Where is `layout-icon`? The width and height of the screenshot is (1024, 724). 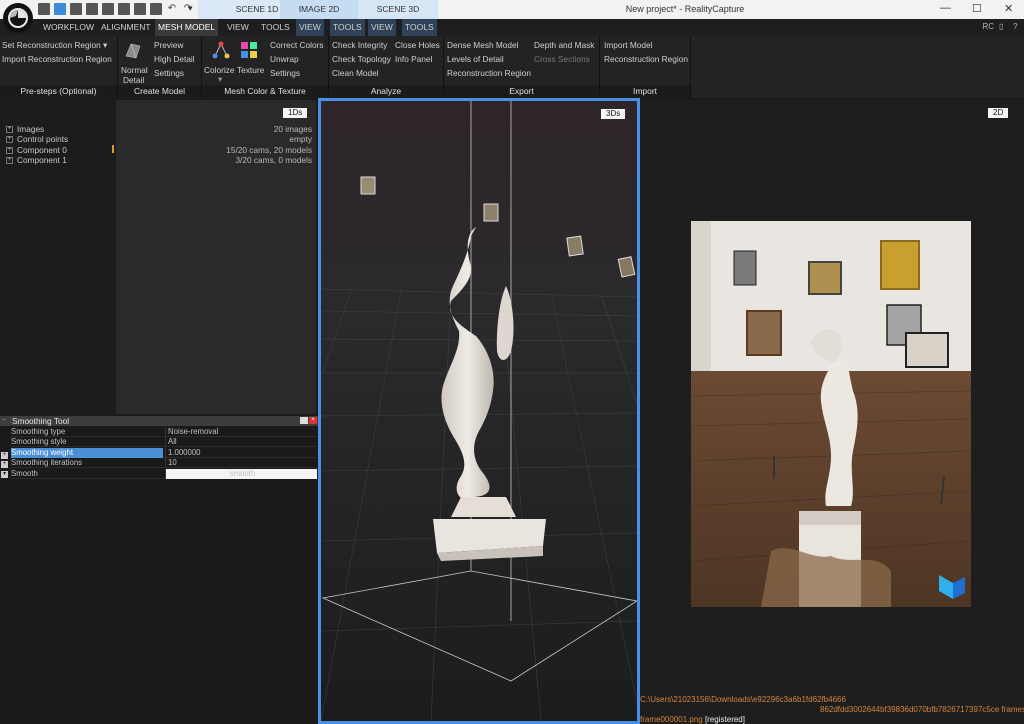
layout-icon is located at coordinates (44, 9).